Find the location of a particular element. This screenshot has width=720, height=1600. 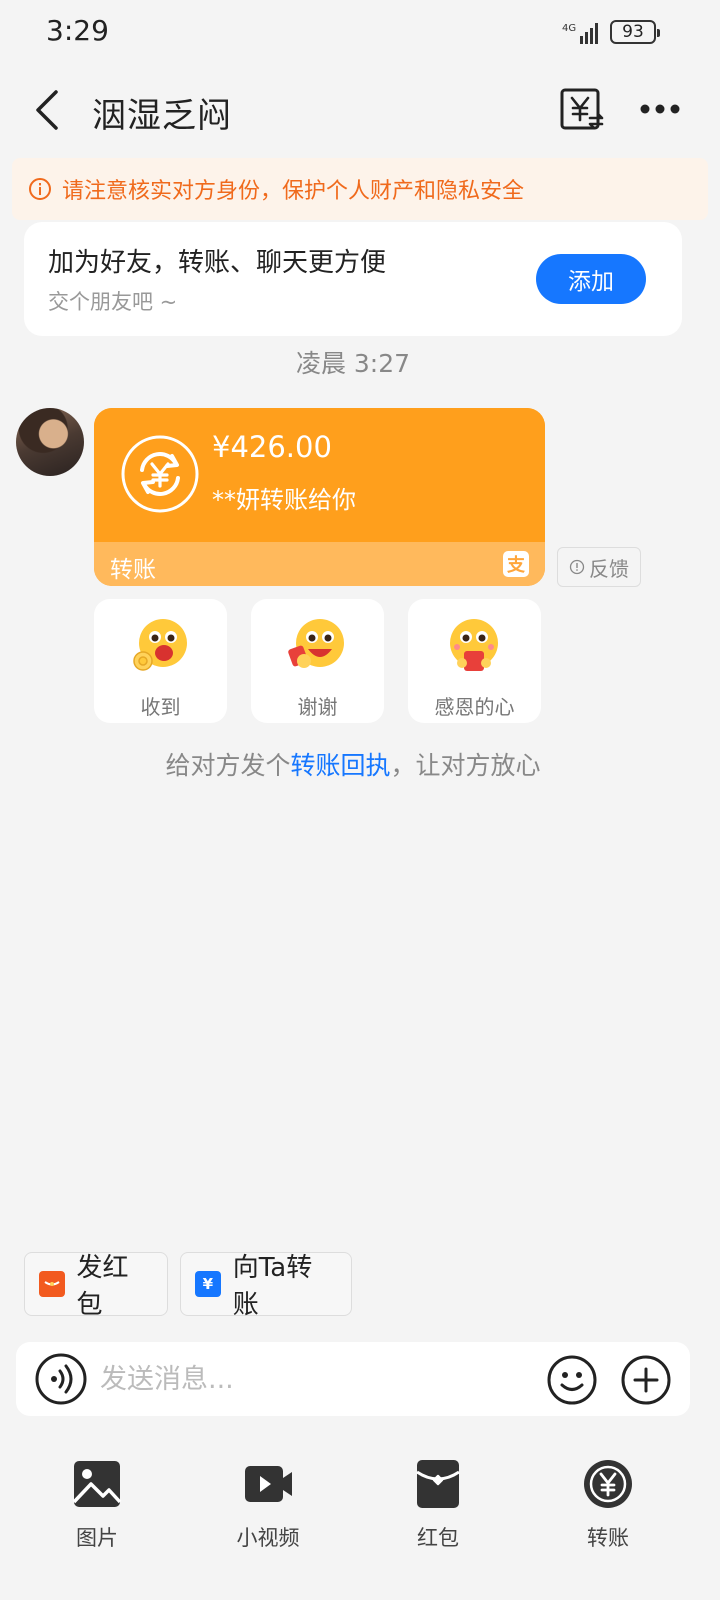

receipt-tip-suffix: ，让对方放心 is located at coordinates (465, 765).